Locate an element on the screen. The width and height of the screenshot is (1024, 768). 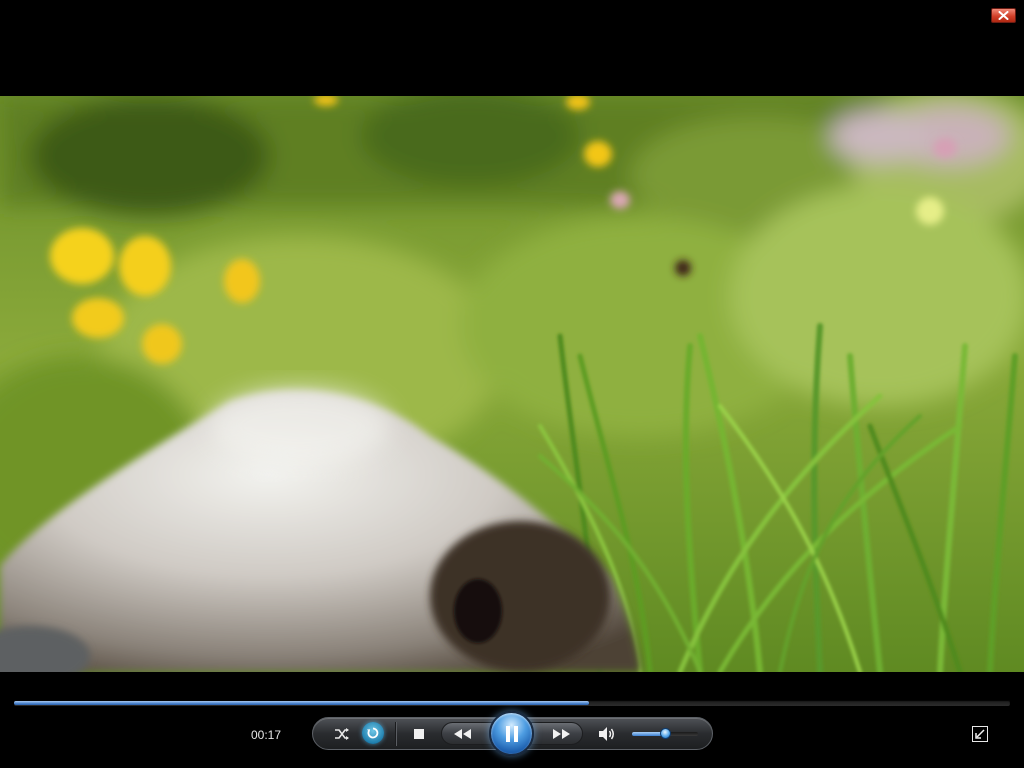
volume-slider is located at coordinates (665, 733).